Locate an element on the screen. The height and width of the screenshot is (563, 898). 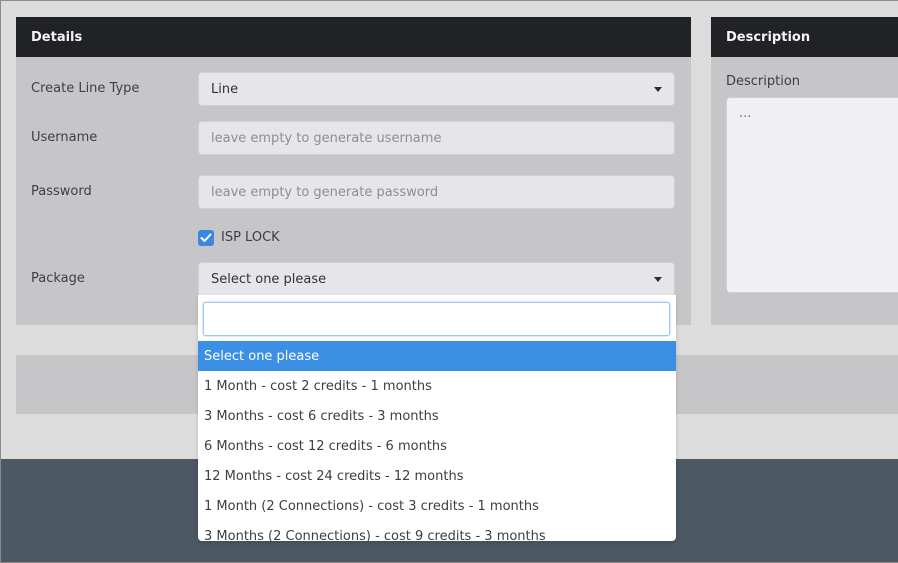
line-type-label: Create Line Type is located at coordinates (85, 88).